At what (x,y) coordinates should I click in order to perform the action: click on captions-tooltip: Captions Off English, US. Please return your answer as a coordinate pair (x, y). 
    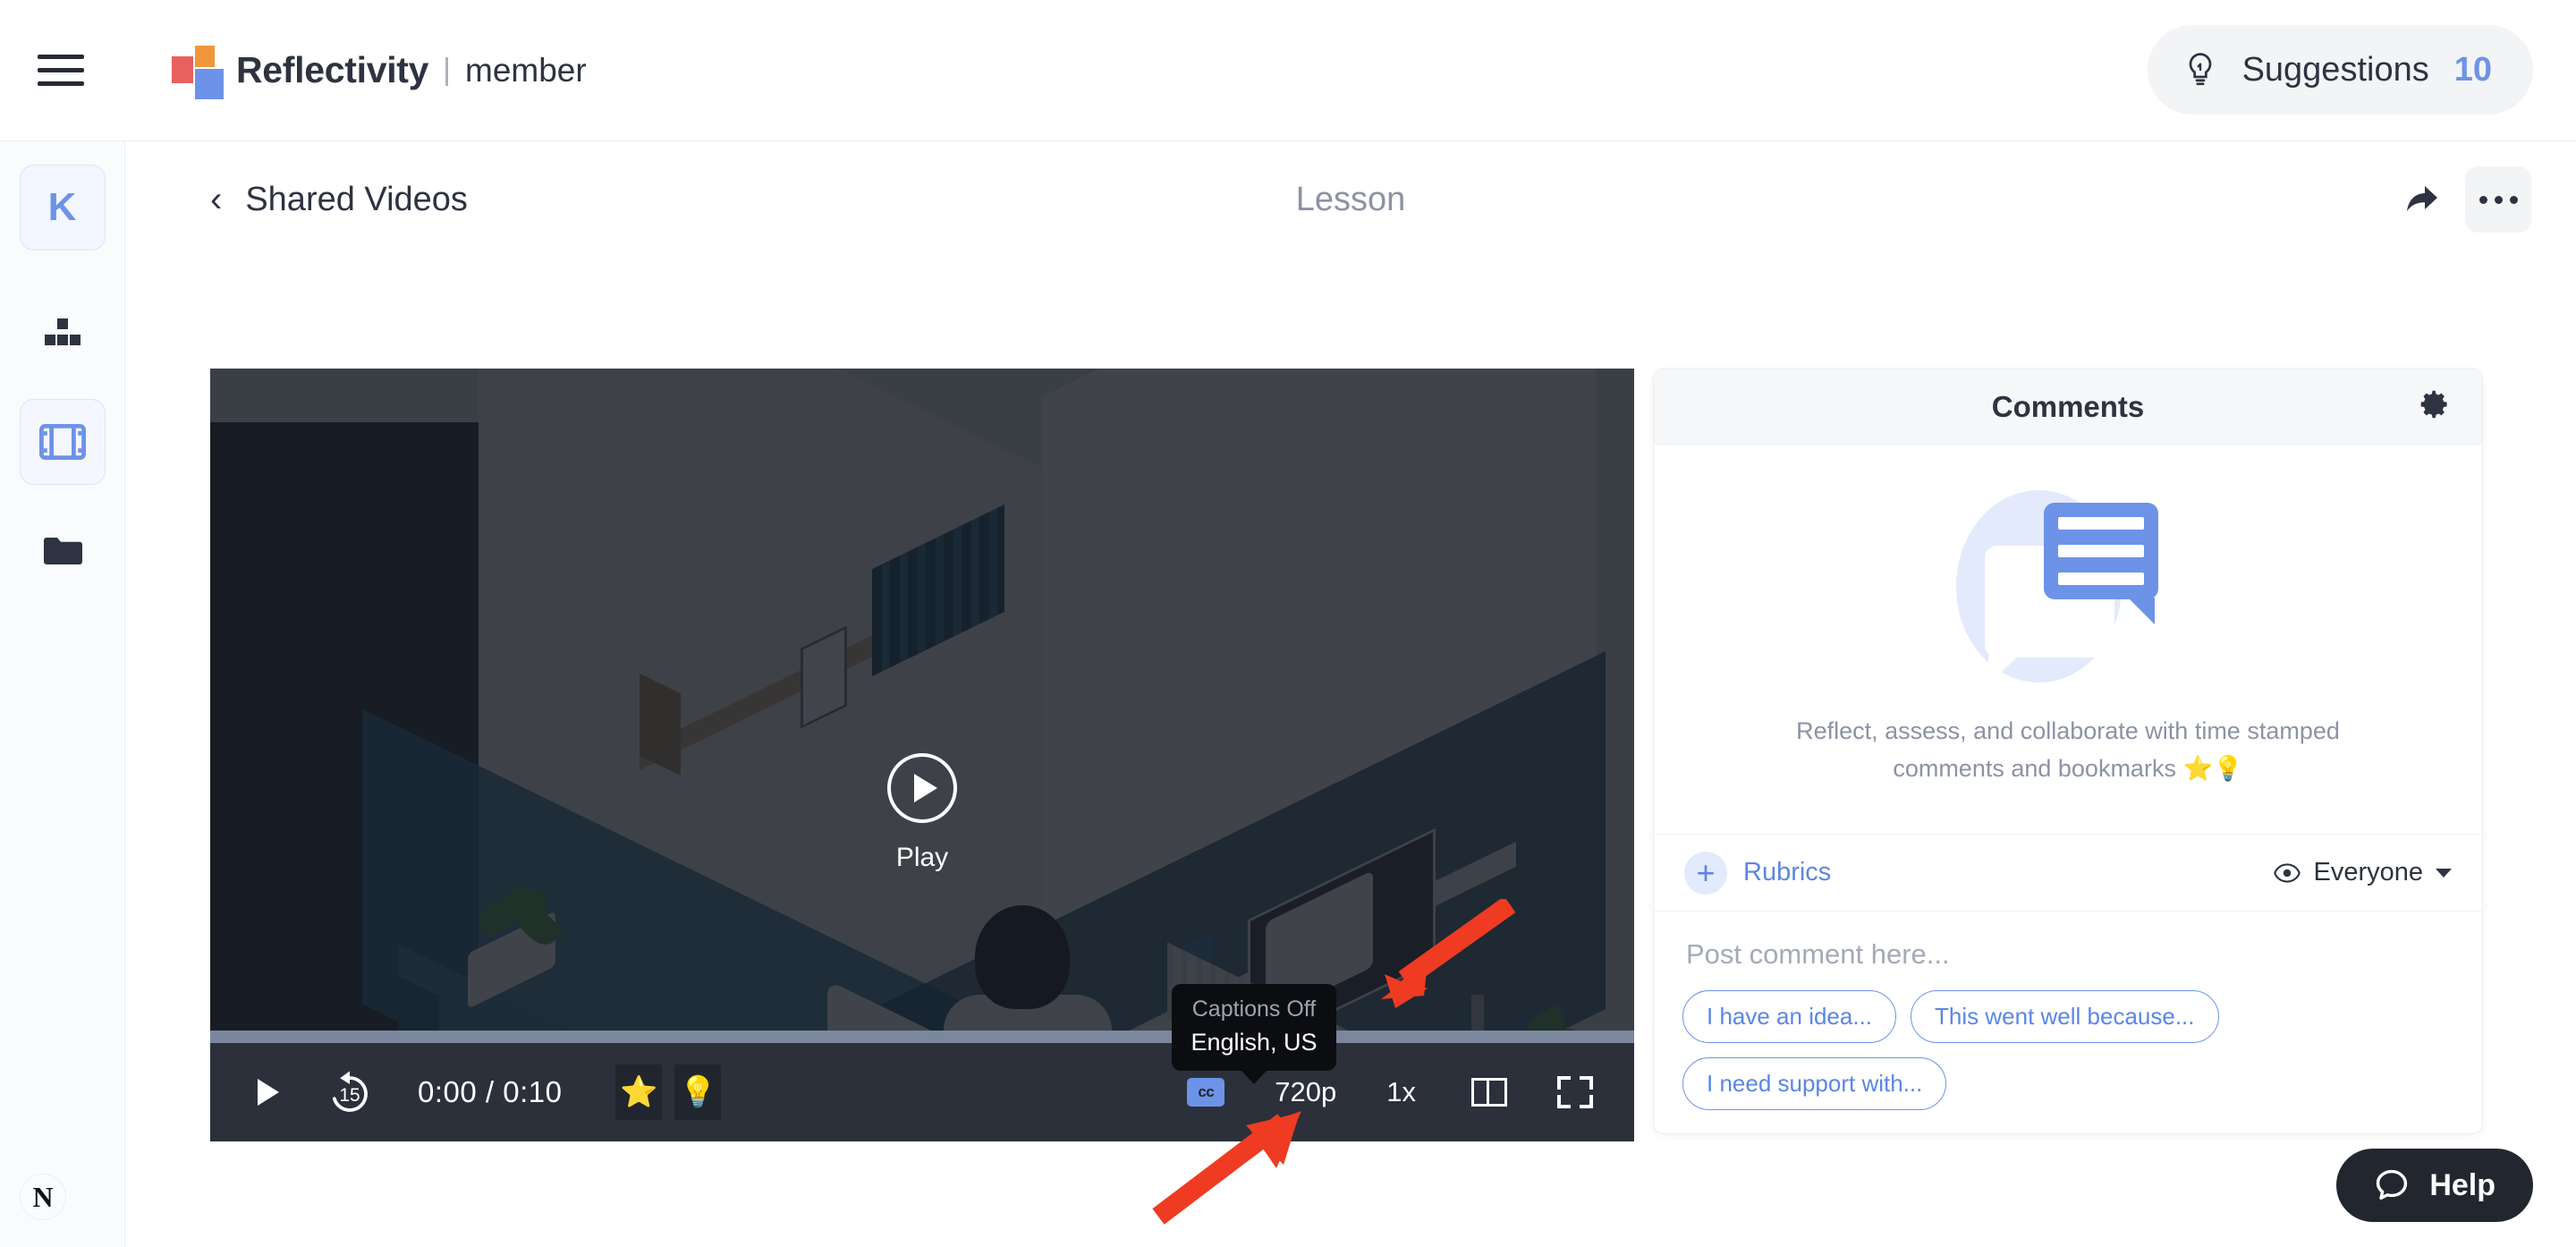
    Looking at the image, I should click on (1254, 1034).